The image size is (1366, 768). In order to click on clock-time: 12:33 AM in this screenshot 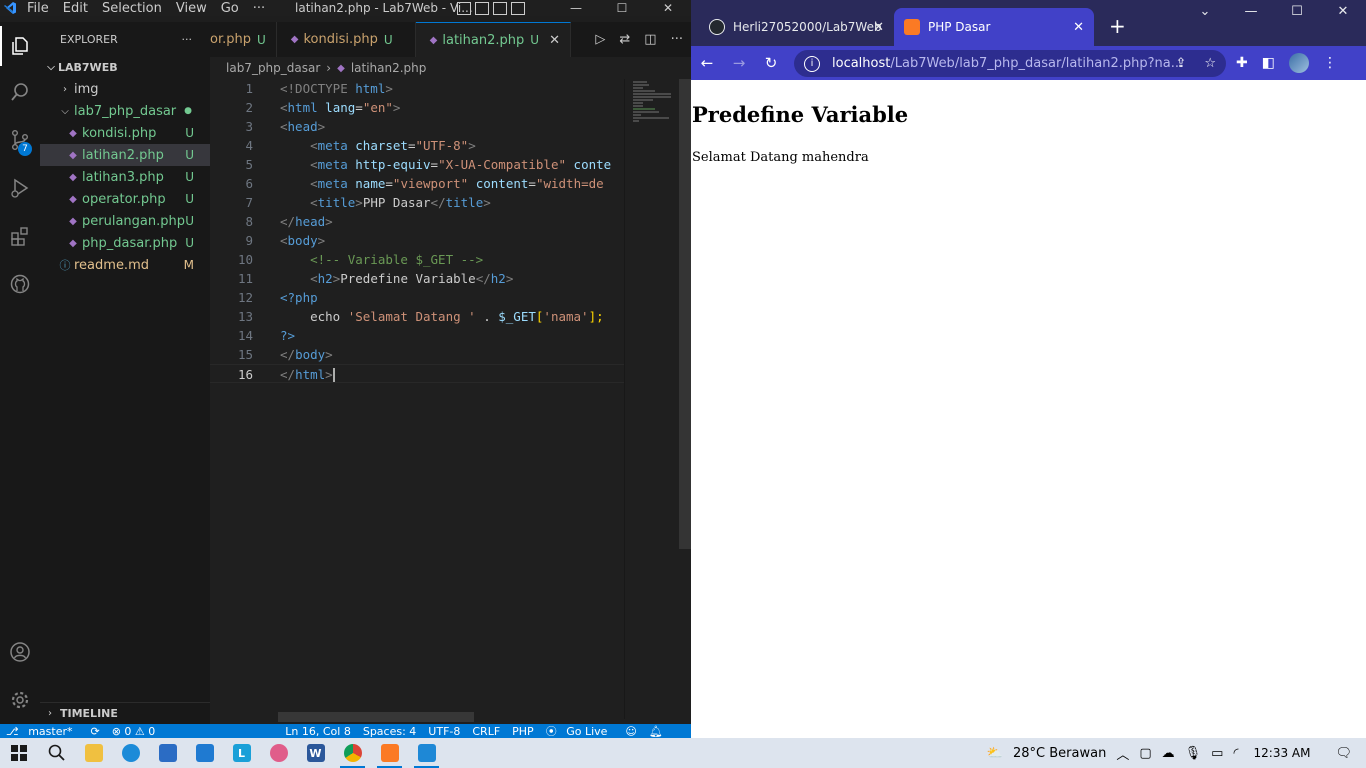, I will do `click(1280, 753)`.